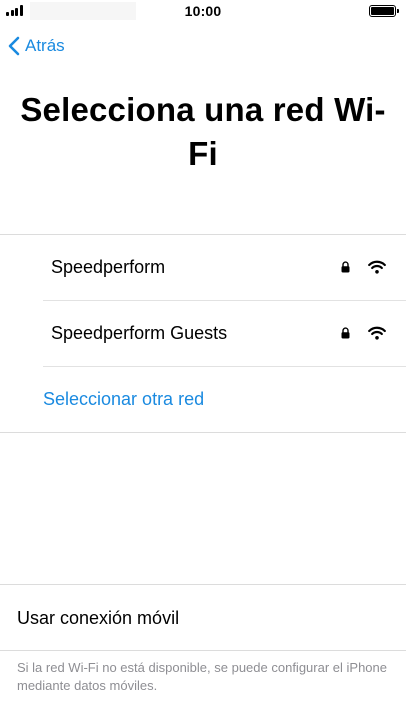 The height and width of the screenshot is (722, 406). Describe the element at coordinates (14, 46) in the screenshot. I see `chevron-left-icon` at that location.